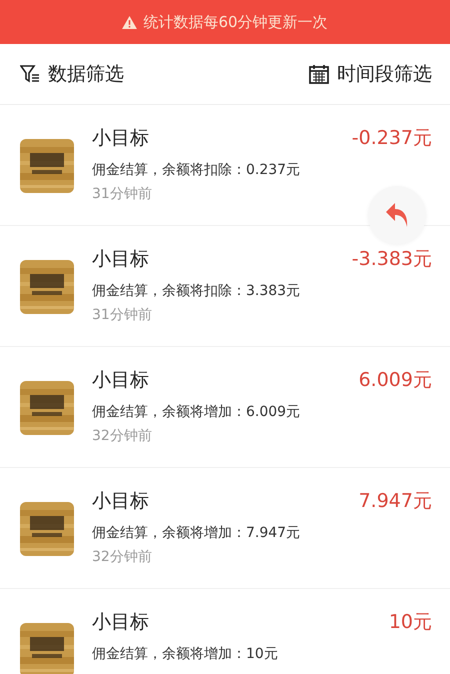  I want to click on filter-icon, so click(30, 74).